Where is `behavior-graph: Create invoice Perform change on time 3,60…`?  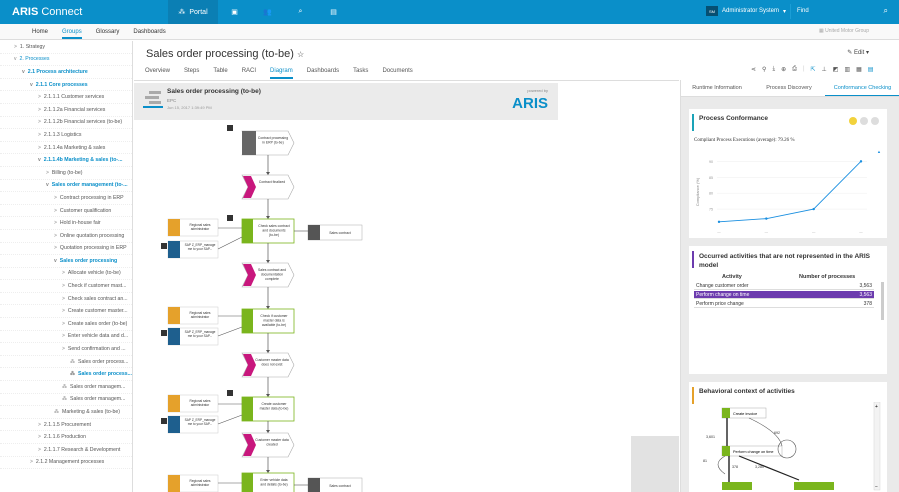
behavior-graph: Create invoice Perform change on time 3,60… is located at coordinates (788, 447).